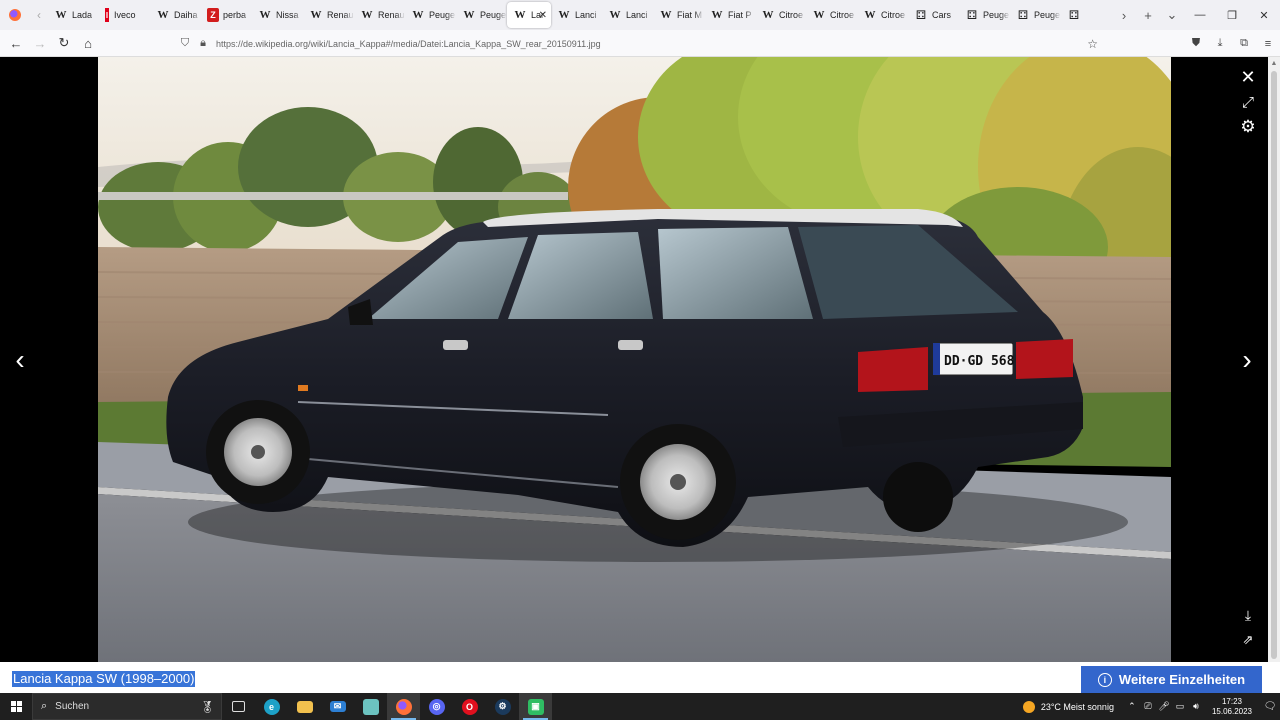 This screenshot has width=1280, height=720. What do you see at coordinates (1148, 706) in the screenshot?
I see `network-icon: ⎚` at bounding box center [1148, 706].